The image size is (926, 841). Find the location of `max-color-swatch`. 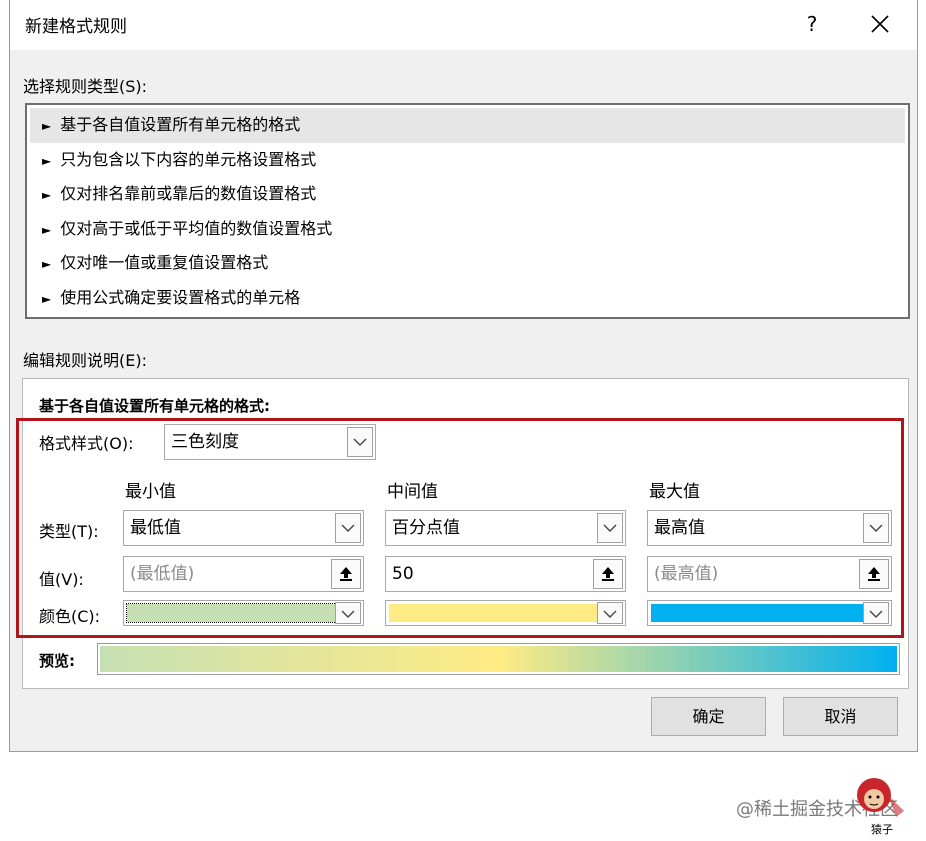

max-color-swatch is located at coordinates (757, 613).